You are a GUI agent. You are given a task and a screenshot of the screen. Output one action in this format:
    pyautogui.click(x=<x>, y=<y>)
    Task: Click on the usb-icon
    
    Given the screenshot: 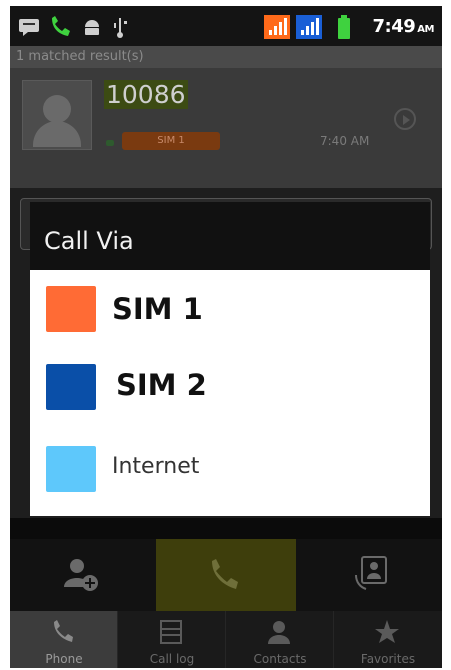 What is the action you would take?
    pyautogui.click(x=120, y=29)
    